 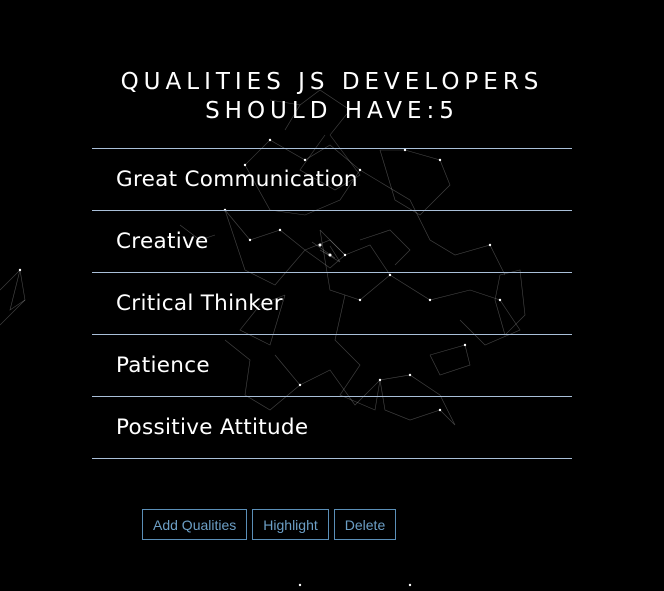 What do you see at coordinates (290, 524) in the screenshot?
I see `highlight-button: Highlight` at bounding box center [290, 524].